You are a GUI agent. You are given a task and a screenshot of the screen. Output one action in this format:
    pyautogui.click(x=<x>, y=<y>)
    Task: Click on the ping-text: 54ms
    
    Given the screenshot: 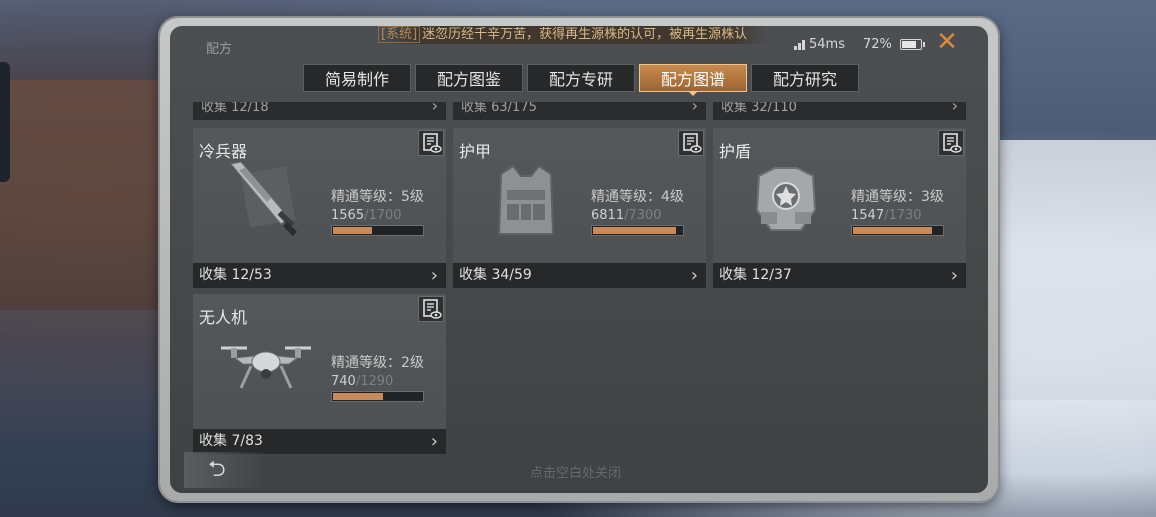 What is the action you would take?
    pyautogui.click(x=827, y=44)
    